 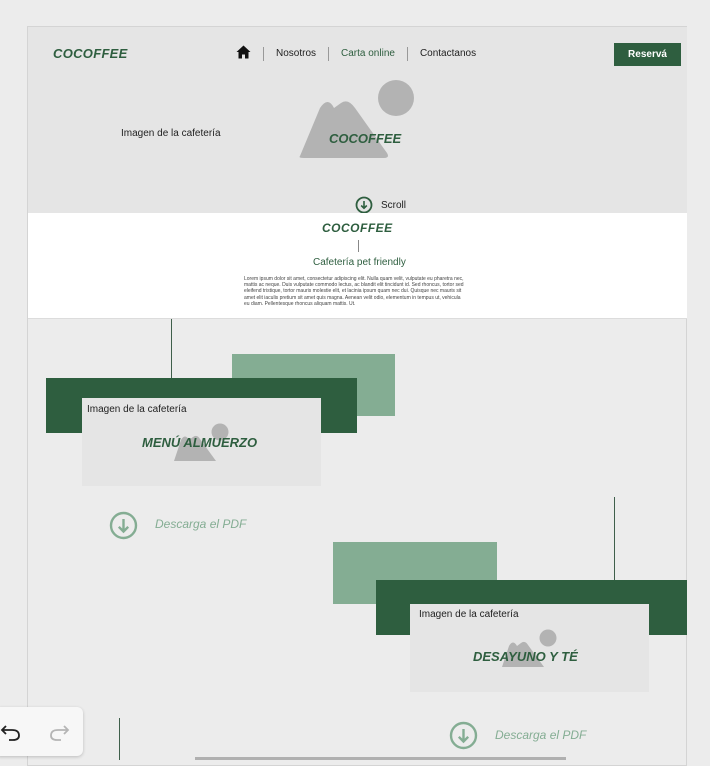 What do you see at coordinates (243, 53) in the screenshot?
I see `home-icon` at bounding box center [243, 53].